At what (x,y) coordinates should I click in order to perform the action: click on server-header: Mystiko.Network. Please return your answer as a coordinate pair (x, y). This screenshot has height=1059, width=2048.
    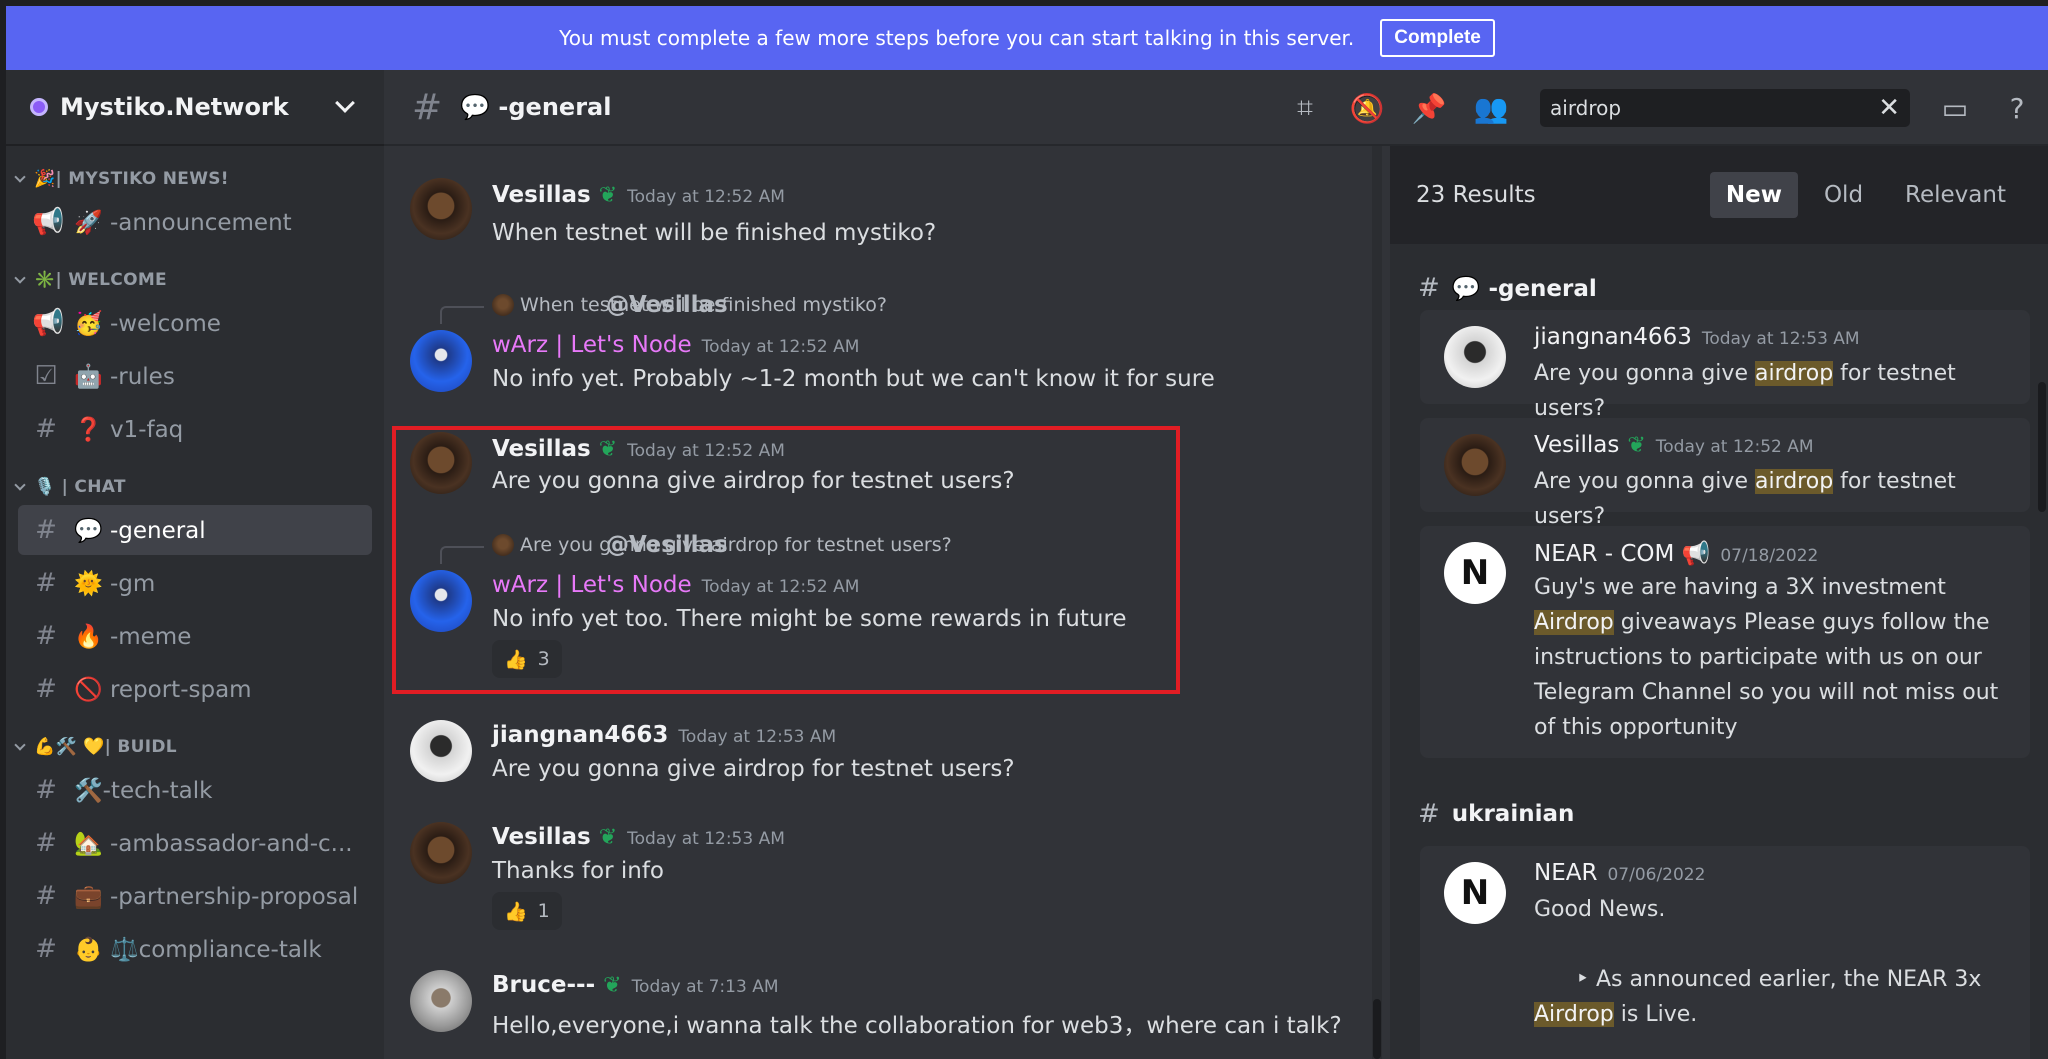
    Looking at the image, I should click on (195, 108).